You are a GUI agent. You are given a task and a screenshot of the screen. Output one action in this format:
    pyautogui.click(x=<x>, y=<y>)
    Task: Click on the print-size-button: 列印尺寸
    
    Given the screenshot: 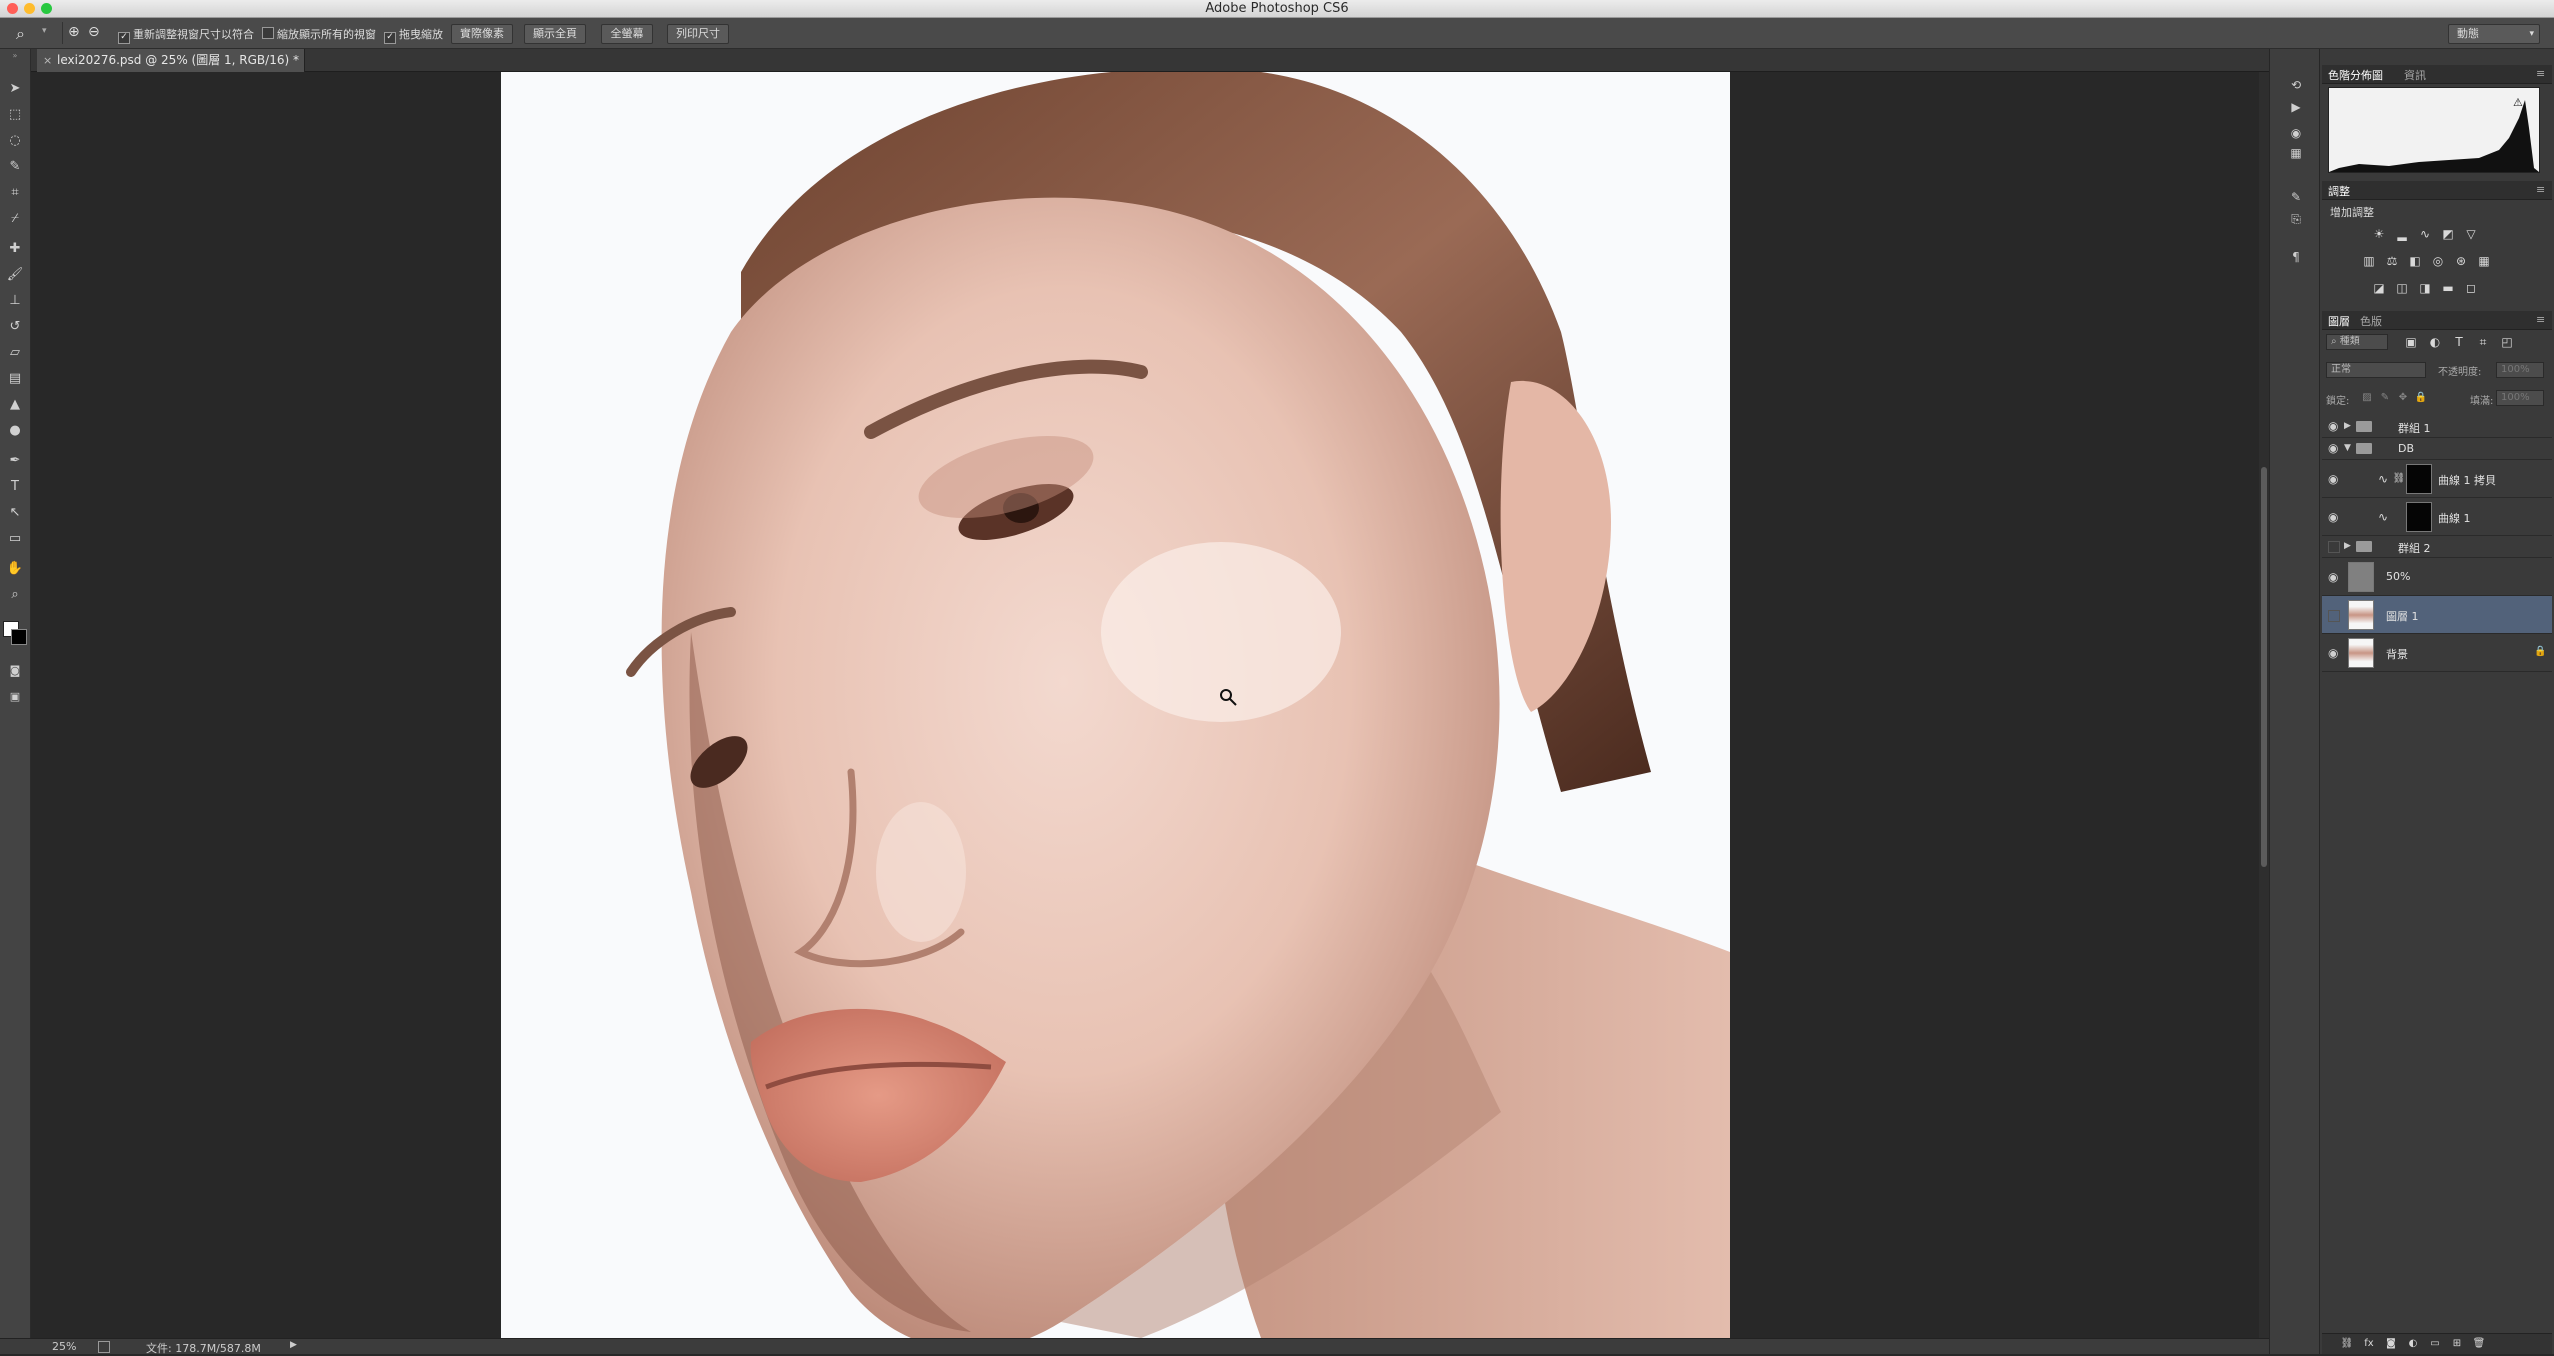 What is the action you would take?
    pyautogui.click(x=698, y=34)
    